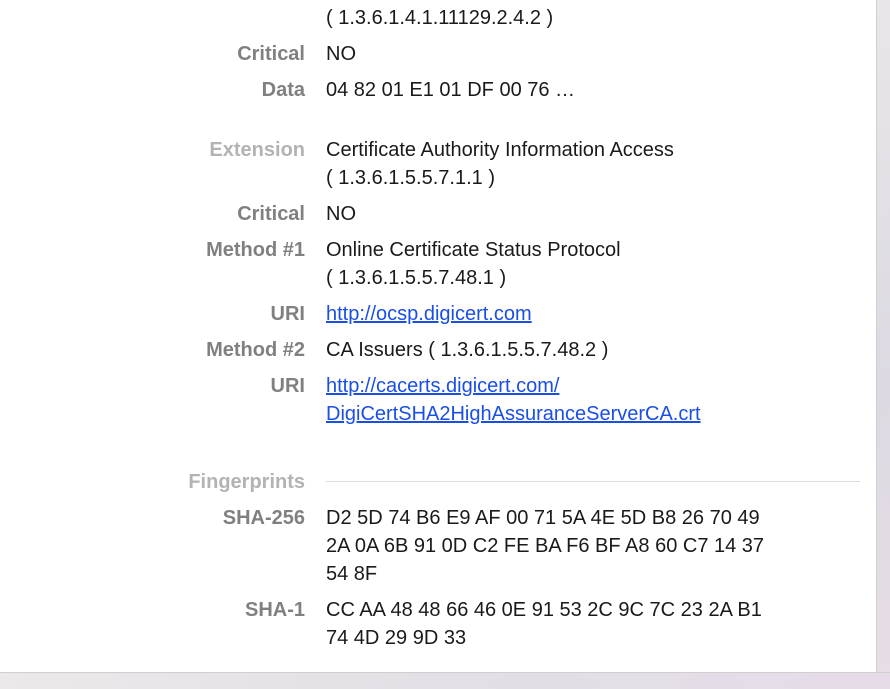  I want to click on data-label: Data, so click(283, 90).